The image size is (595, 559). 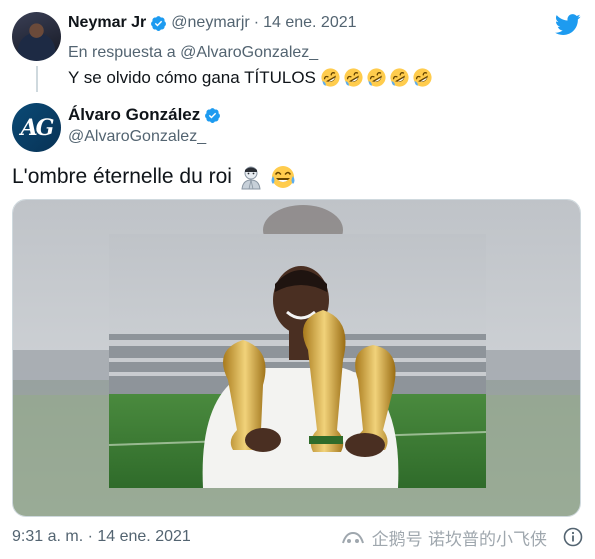 I want to click on watermark: 企鹅号 诺坎普的小飞侠, so click(x=443, y=537).